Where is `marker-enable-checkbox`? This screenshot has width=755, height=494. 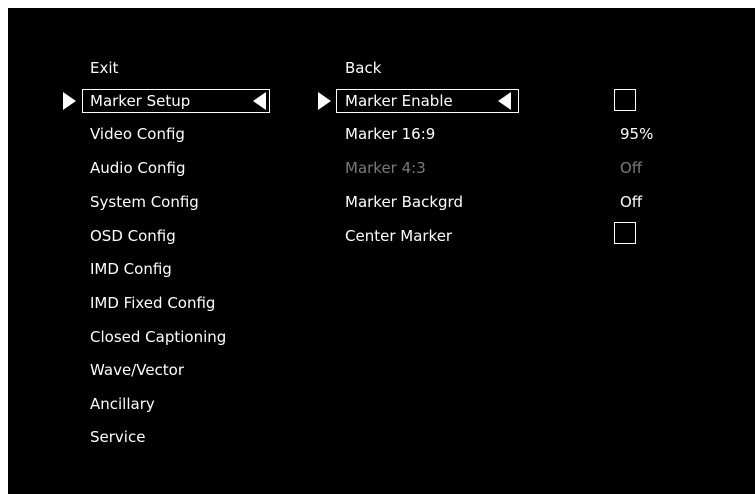
marker-enable-checkbox is located at coordinates (625, 100).